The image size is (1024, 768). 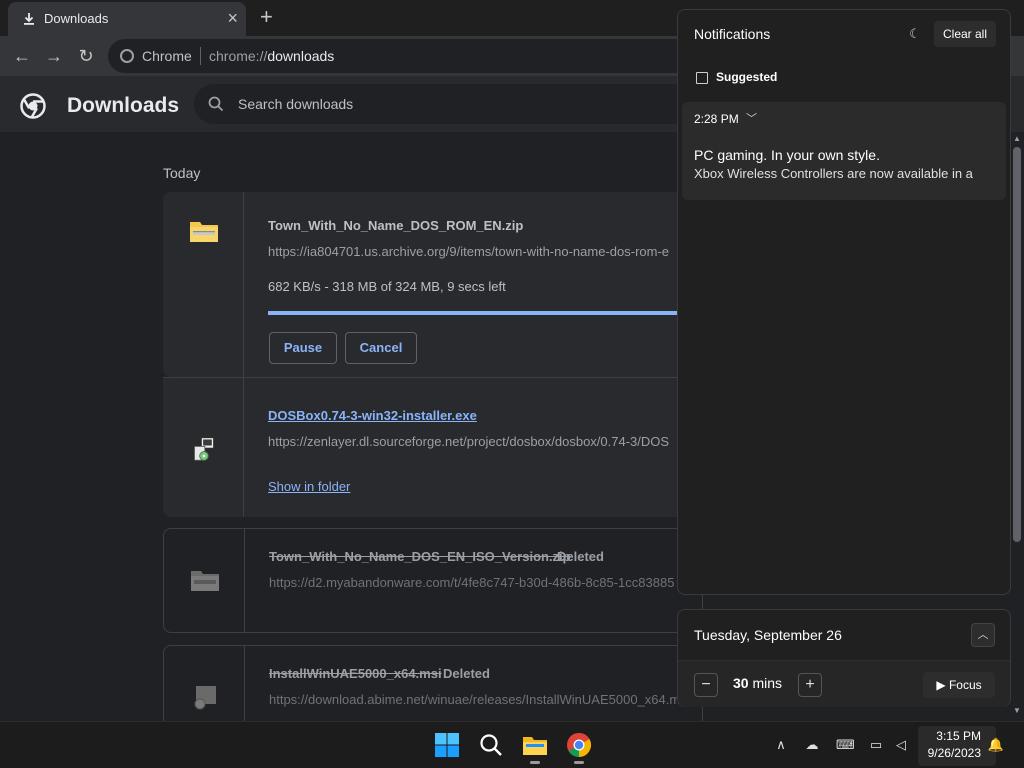 What do you see at coordinates (381, 348) in the screenshot?
I see `cancel-button: Cancel` at bounding box center [381, 348].